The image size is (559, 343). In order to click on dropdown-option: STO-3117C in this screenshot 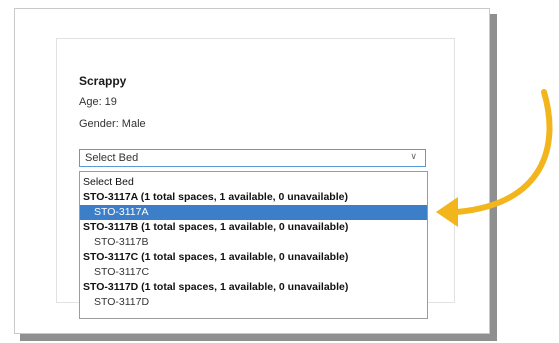, I will do `click(253, 272)`.